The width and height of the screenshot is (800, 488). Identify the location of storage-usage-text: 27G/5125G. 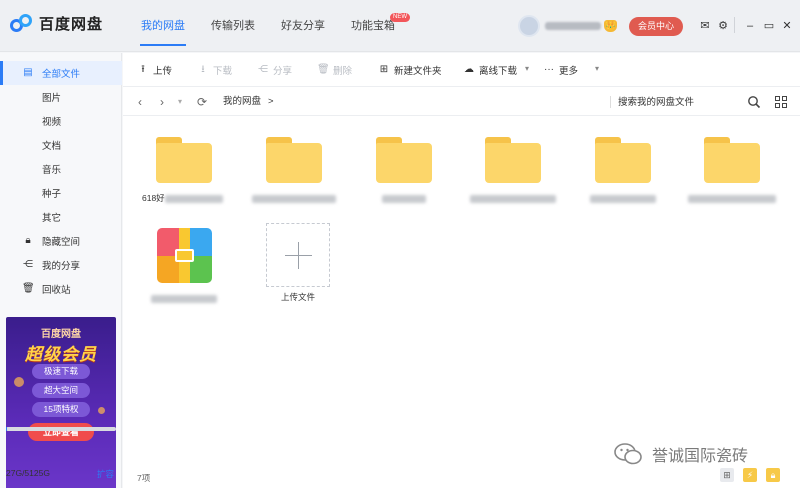
(28, 473).